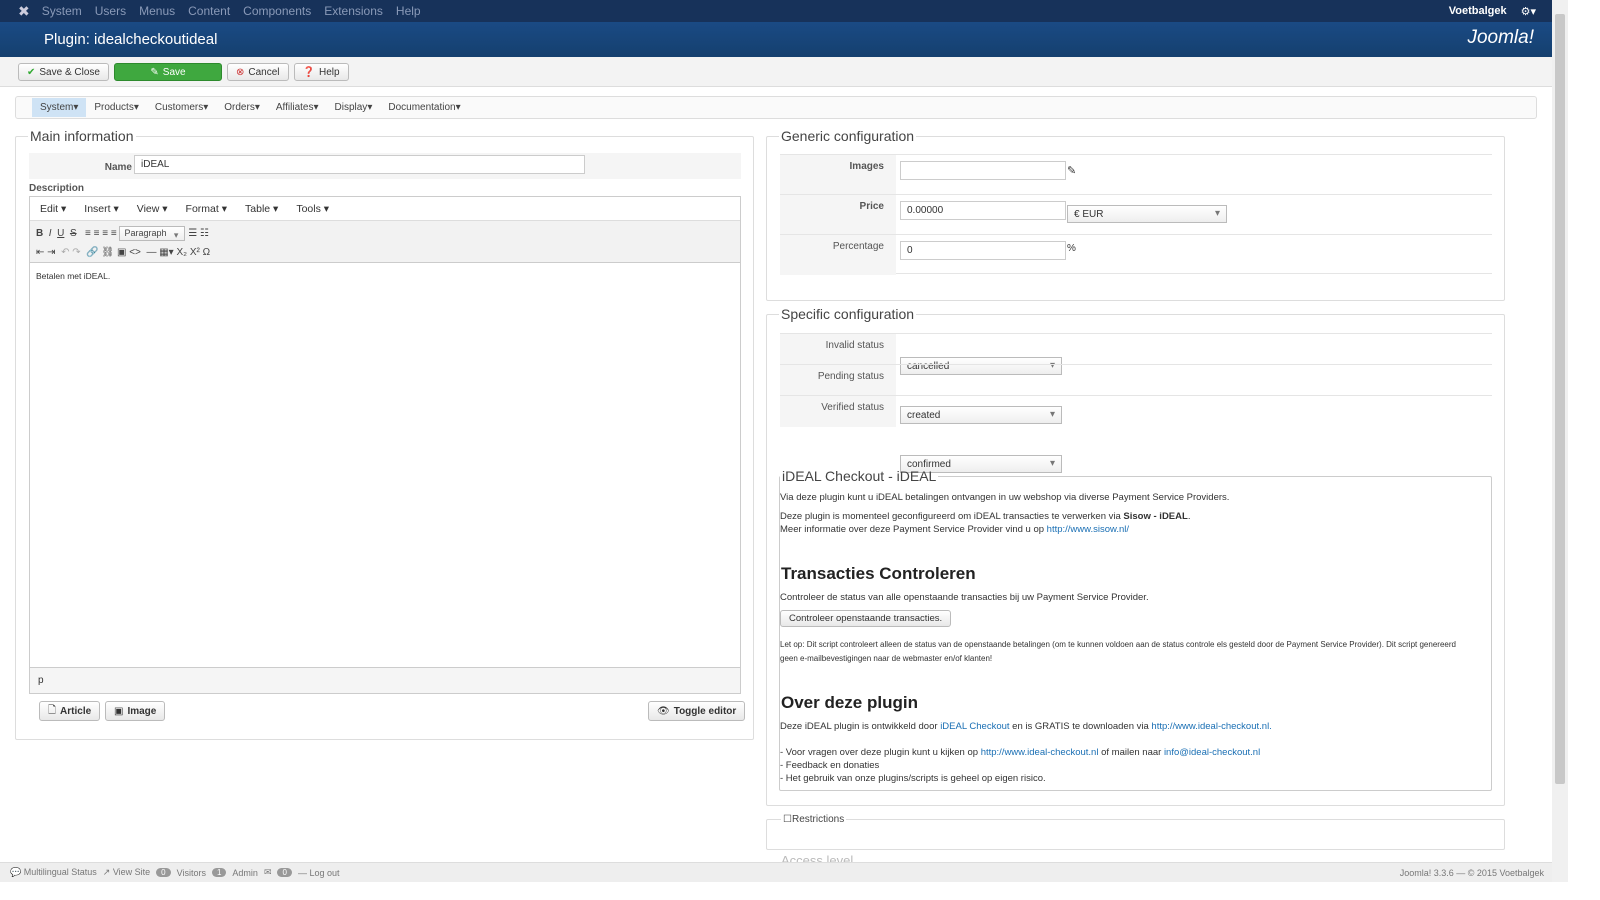 The image size is (1600, 900). I want to click on save-button: ✎ Save, so click(167, 72).